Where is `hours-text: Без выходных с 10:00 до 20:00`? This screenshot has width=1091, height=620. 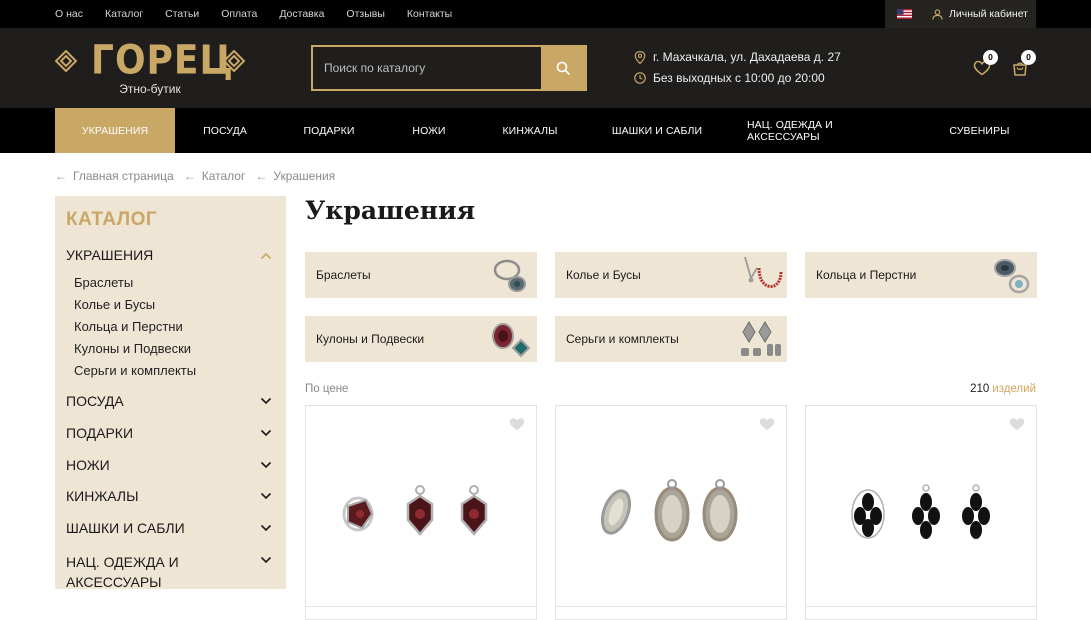
hours-text: Без выходных с 10:00 до 20:00 is located at coordinates (739, 78).